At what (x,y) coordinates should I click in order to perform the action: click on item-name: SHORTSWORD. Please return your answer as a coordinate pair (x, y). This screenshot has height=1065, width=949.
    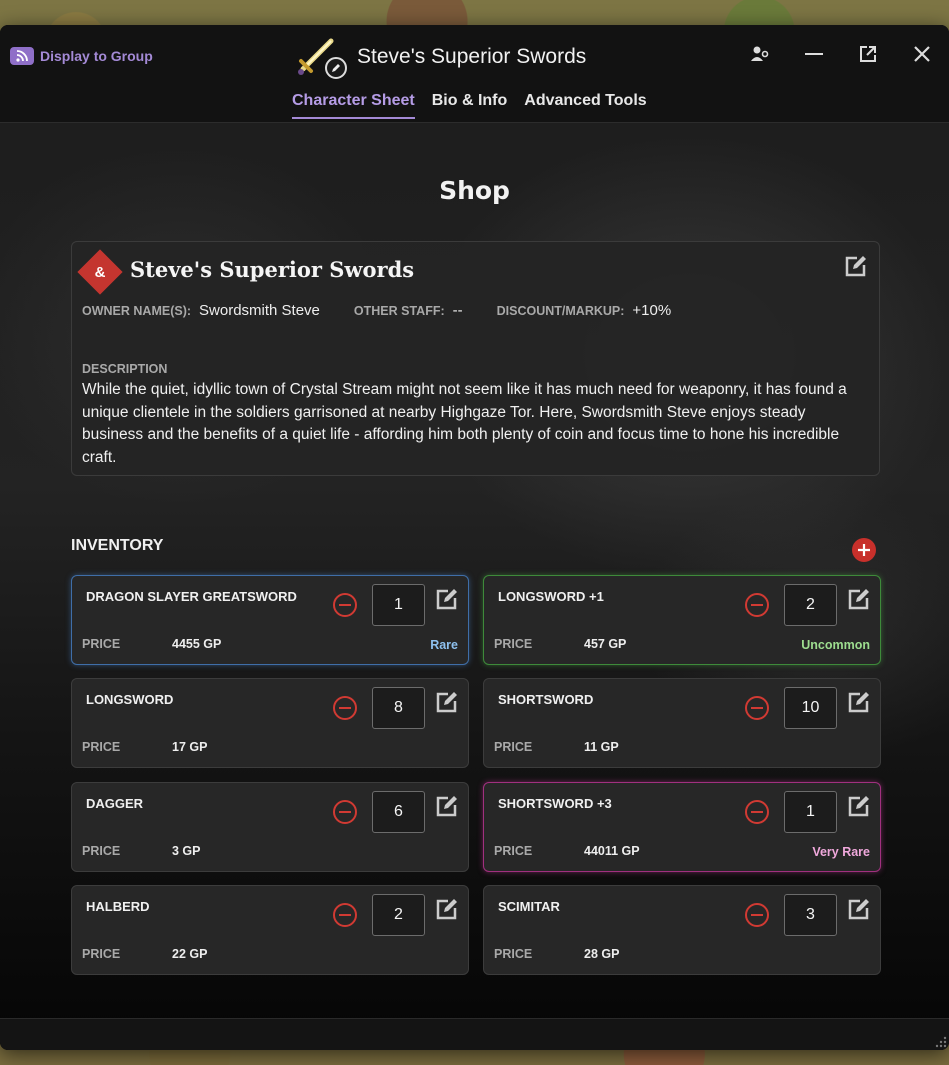
    Looking at the image, I should click on (546, 699).